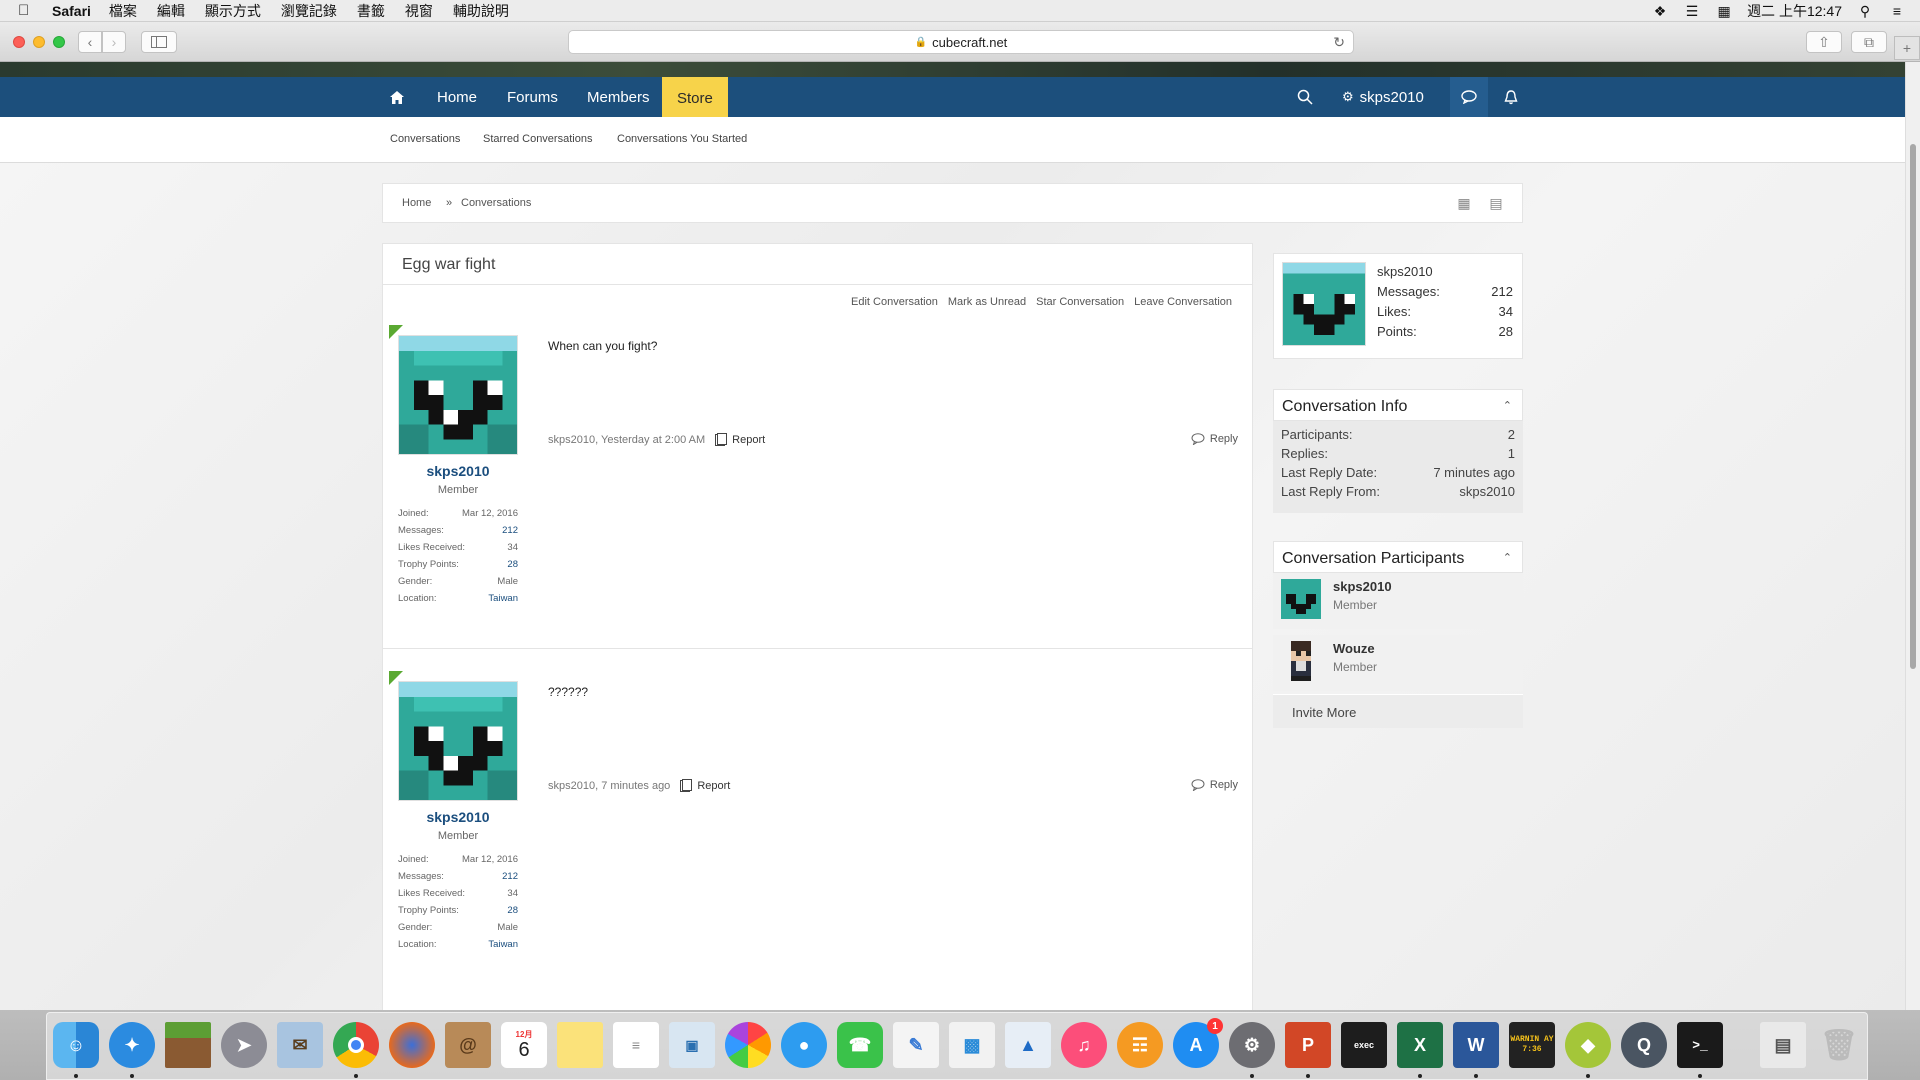 This screenshot has height=1080, width=1920. Describe the element at coordinates (916, 1045) in the screenshot. I see `preview-icon: ✎` at that location.